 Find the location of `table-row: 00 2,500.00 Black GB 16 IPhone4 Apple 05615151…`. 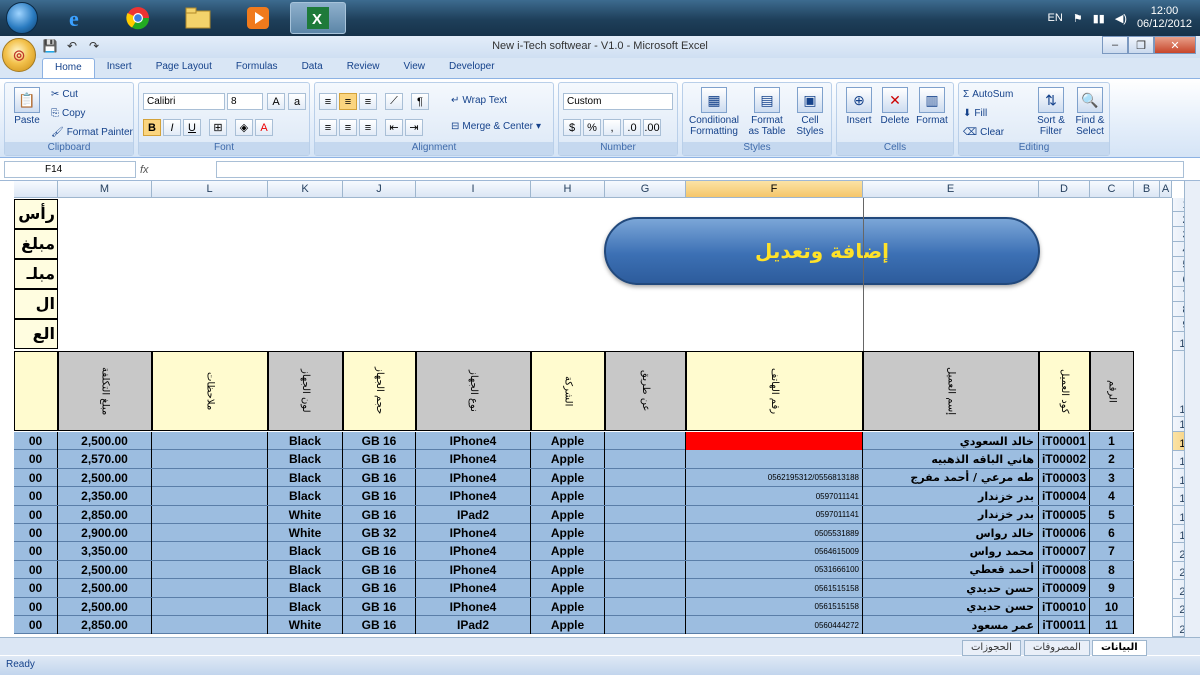

table-row: 00 2,500.00 Black GB 16 IPhone4 Apple 05615151… is located at coordinates (574, 606).